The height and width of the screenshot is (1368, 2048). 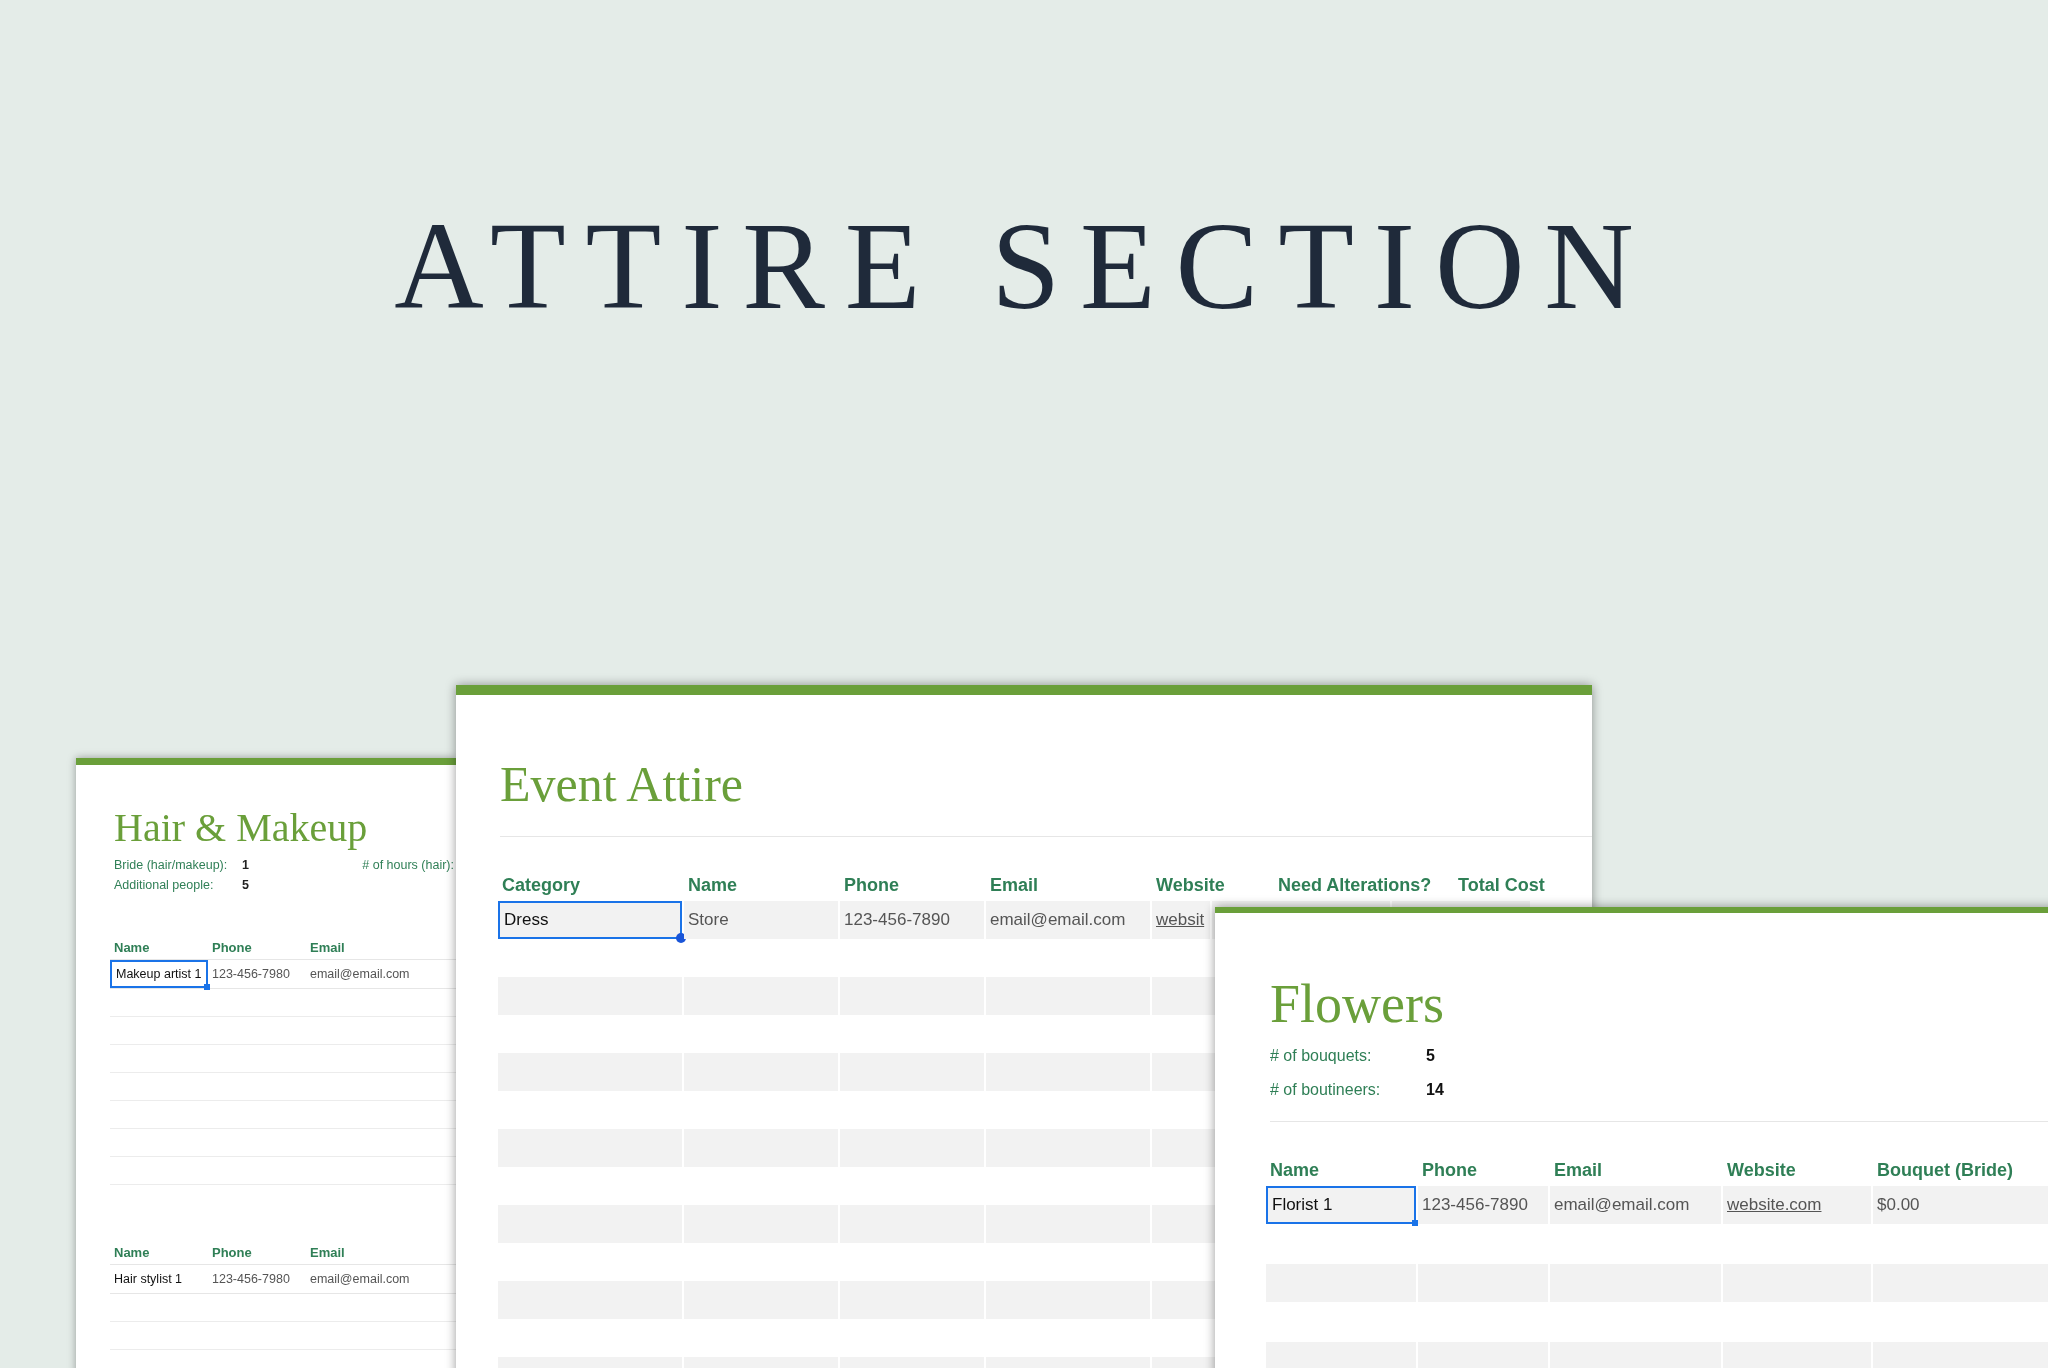 What do you see at coordinates (541, 885) in the screenshot?
I see `column-header: Category` at bounding box center [541, 885].